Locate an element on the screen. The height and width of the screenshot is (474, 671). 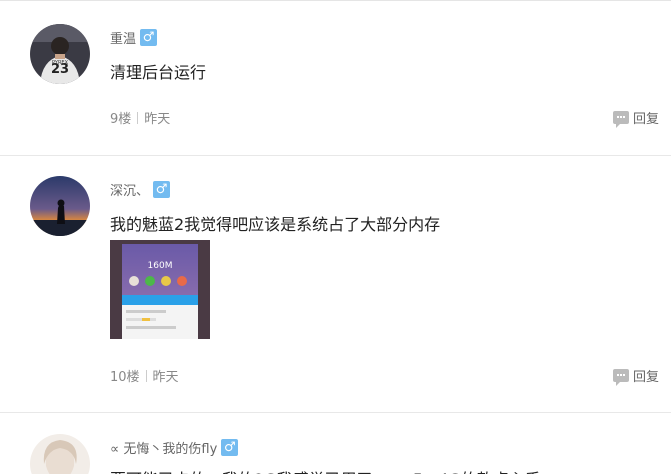
username-label: ∝ 无悔丶我的伤fly is located at coordinates (163, 447).